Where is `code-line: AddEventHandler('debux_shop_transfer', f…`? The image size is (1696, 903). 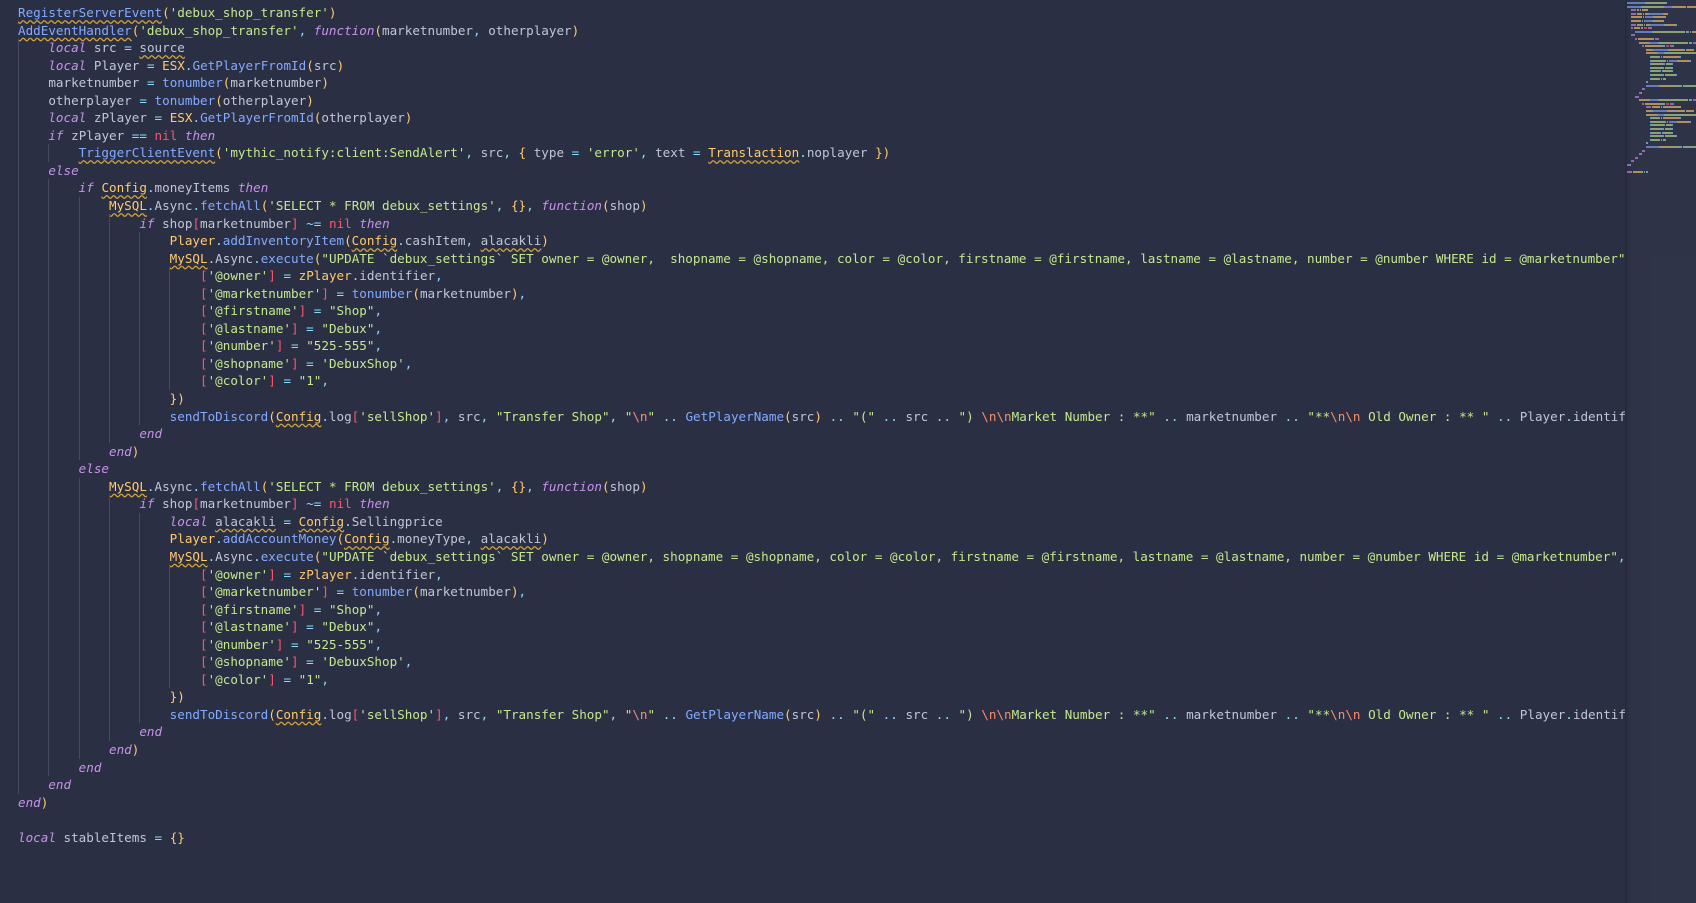
code-line: AddEventHandler('debux_shop_transfer', f… is located at coordinates (812, 31).